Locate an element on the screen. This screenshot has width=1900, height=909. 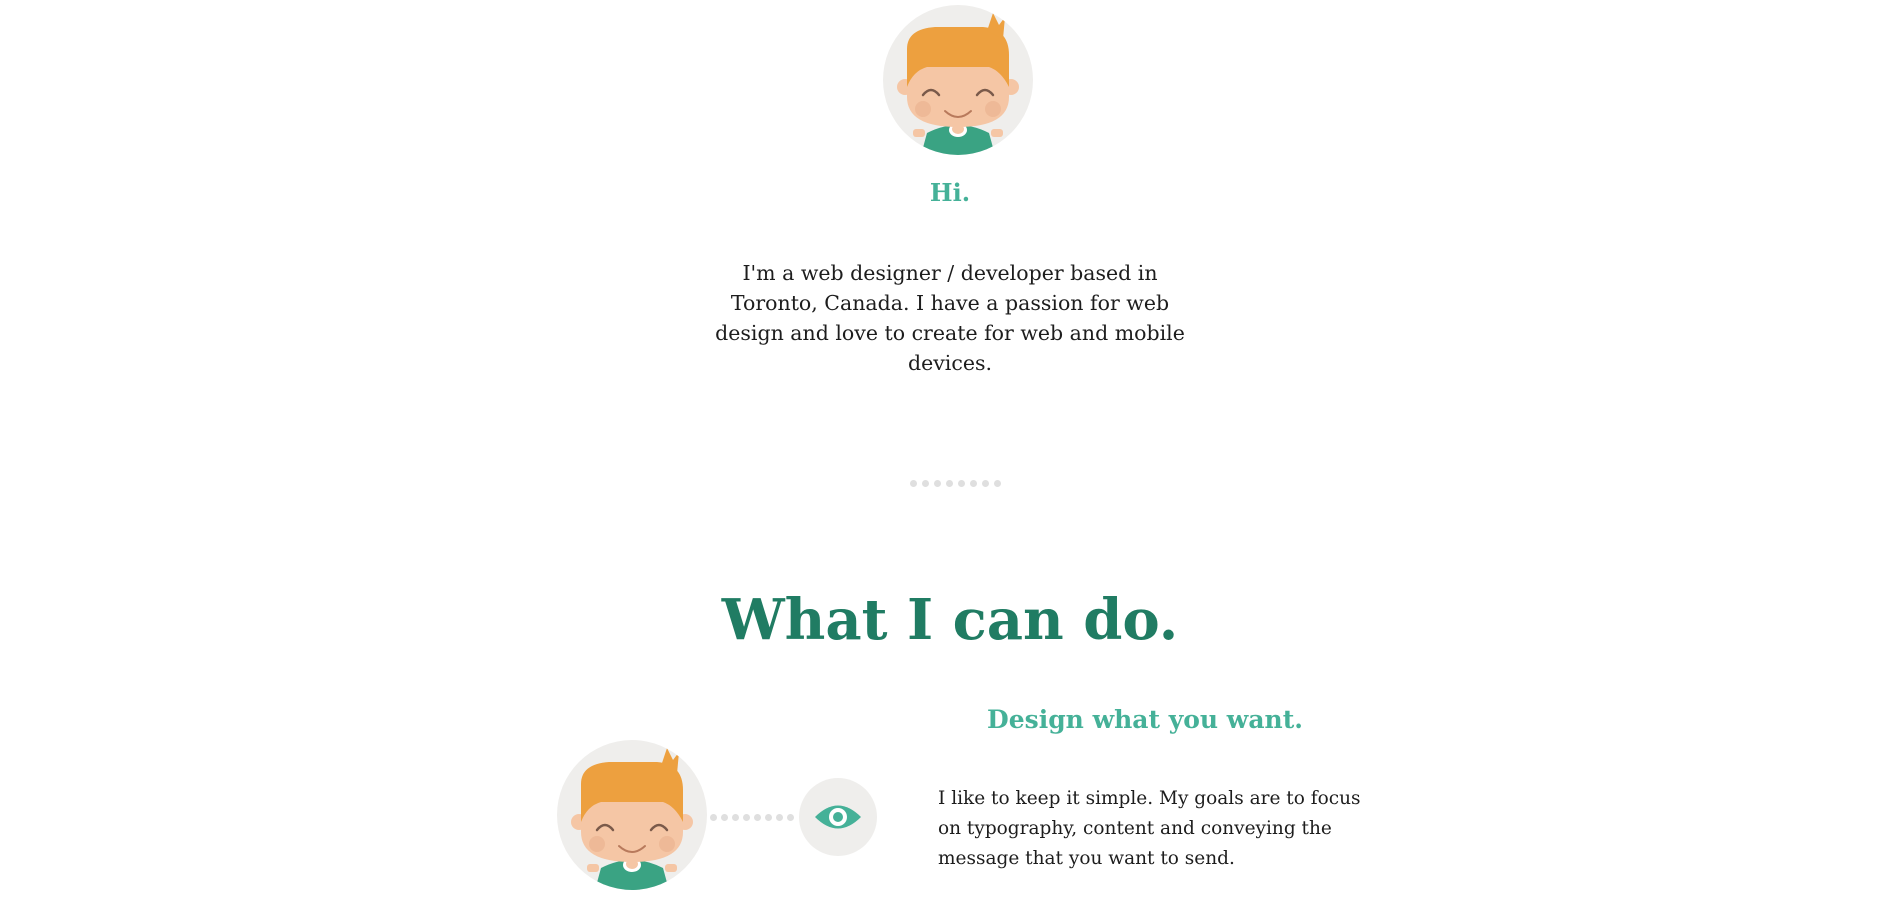
section-title: What I can do. is located at coordinates (950, 620).